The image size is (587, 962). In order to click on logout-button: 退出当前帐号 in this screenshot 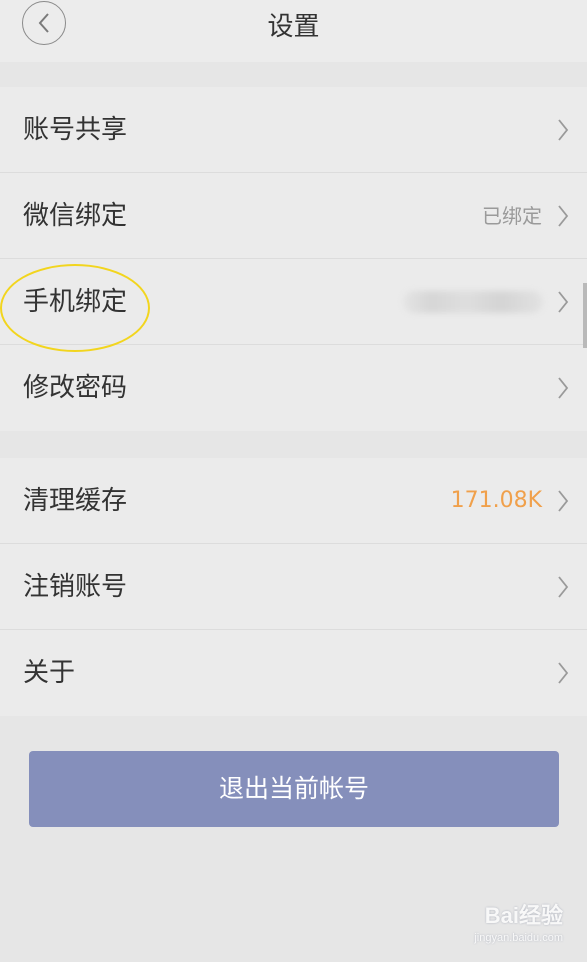, I will do `click(294, 789)`.